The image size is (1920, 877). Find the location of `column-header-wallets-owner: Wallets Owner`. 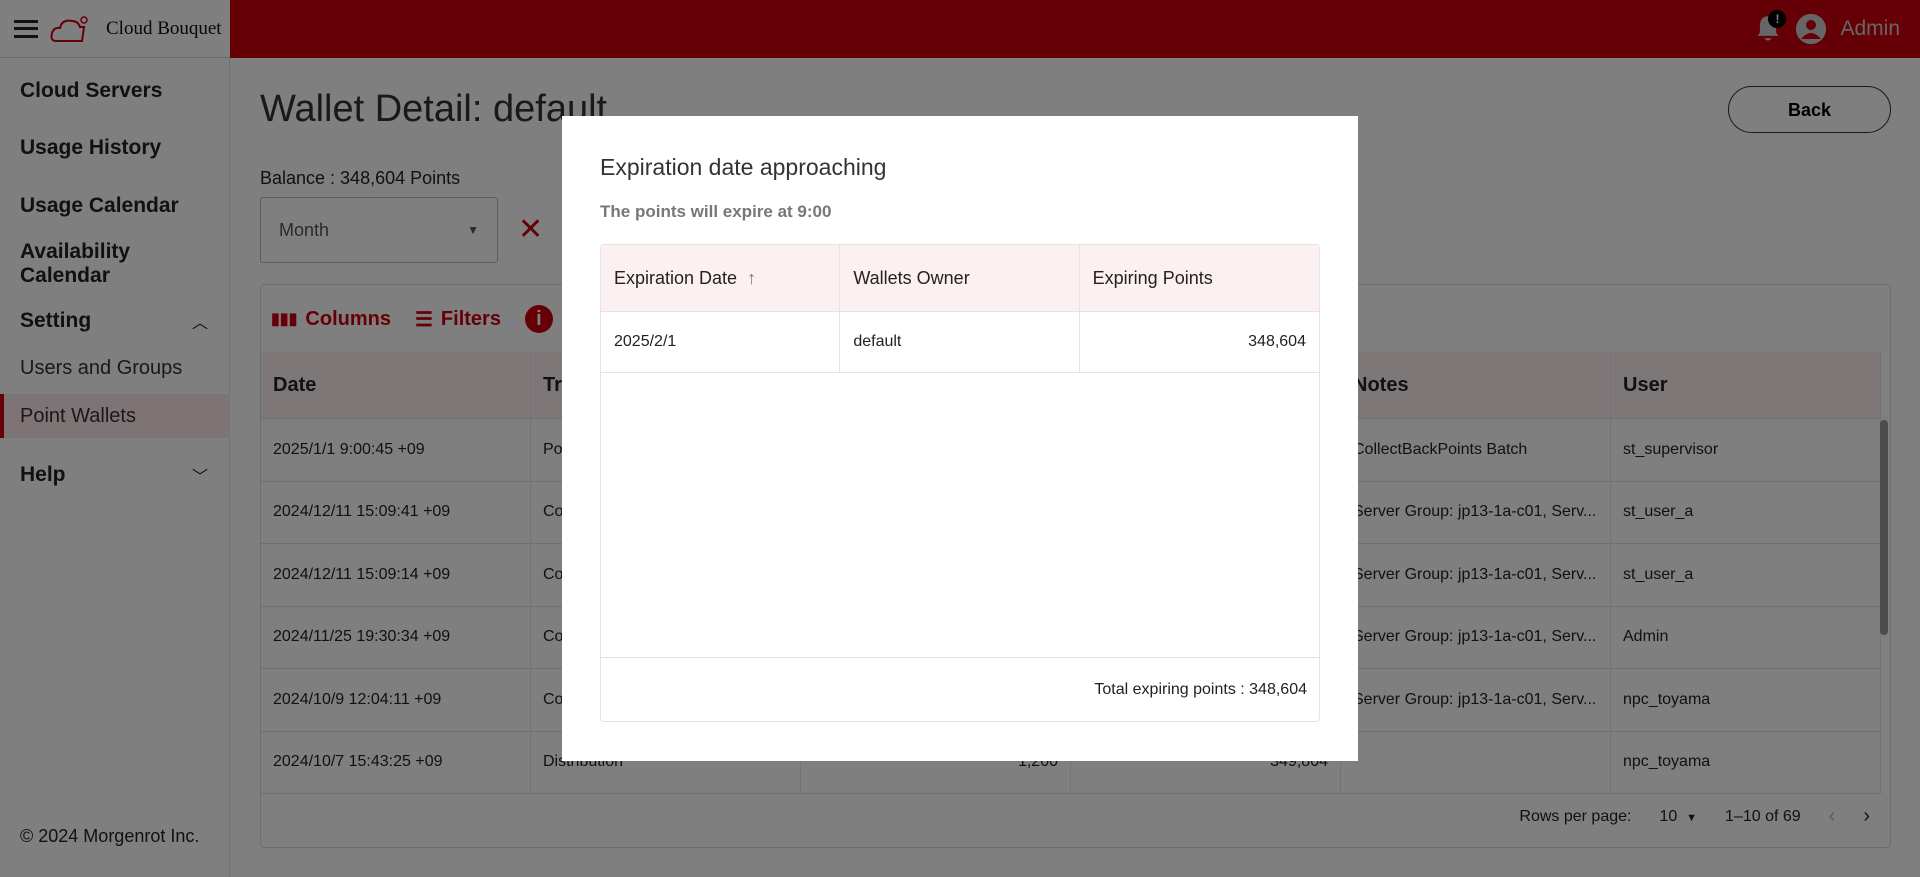

column-header-wallets-owner: Wallets Owner is located at coordinates (960, 278).